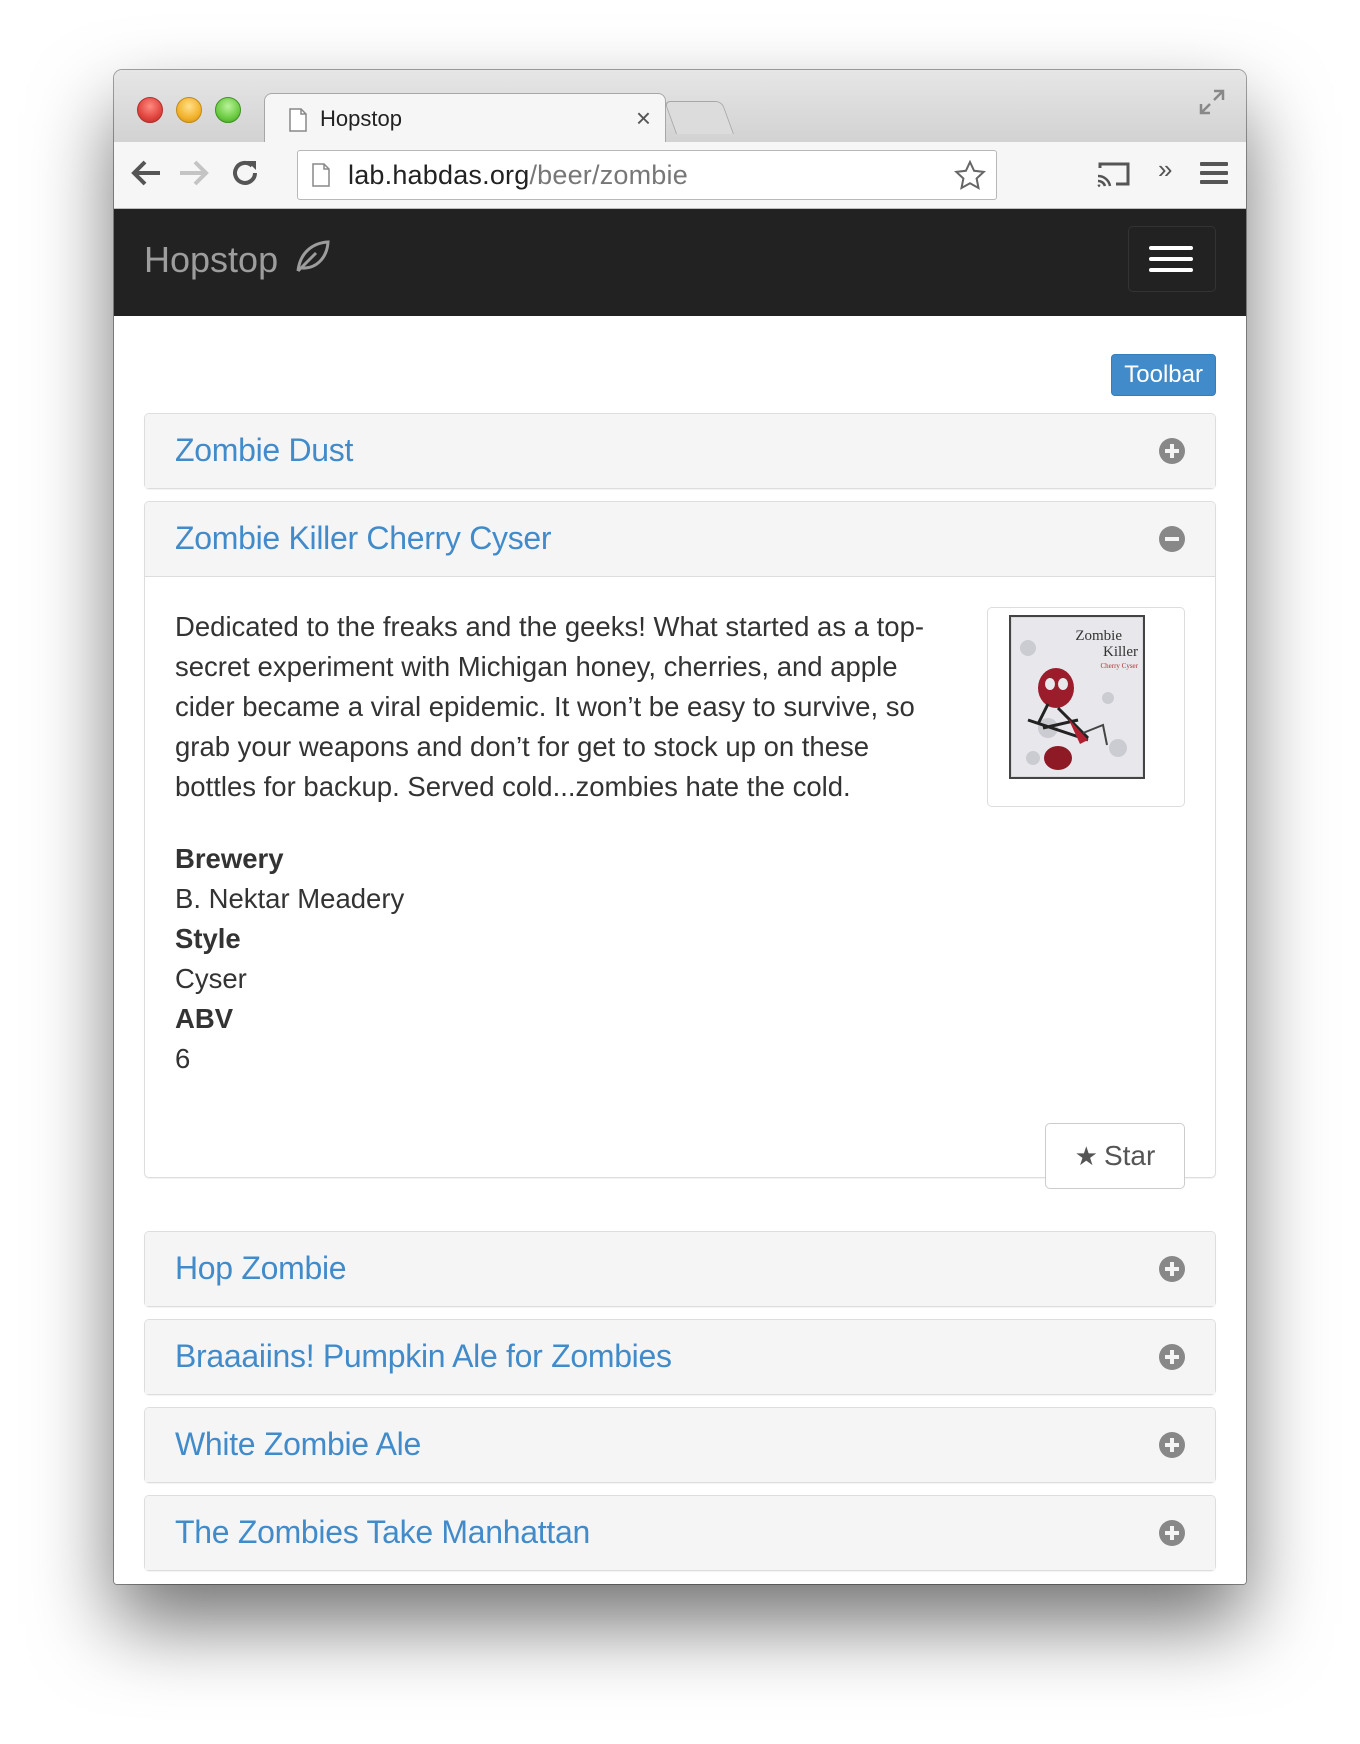 This screenshot has width=1360, height=1744. Describe the element at coordinates (245, 175) in the screenshot. I see `reload-icon` at that location.